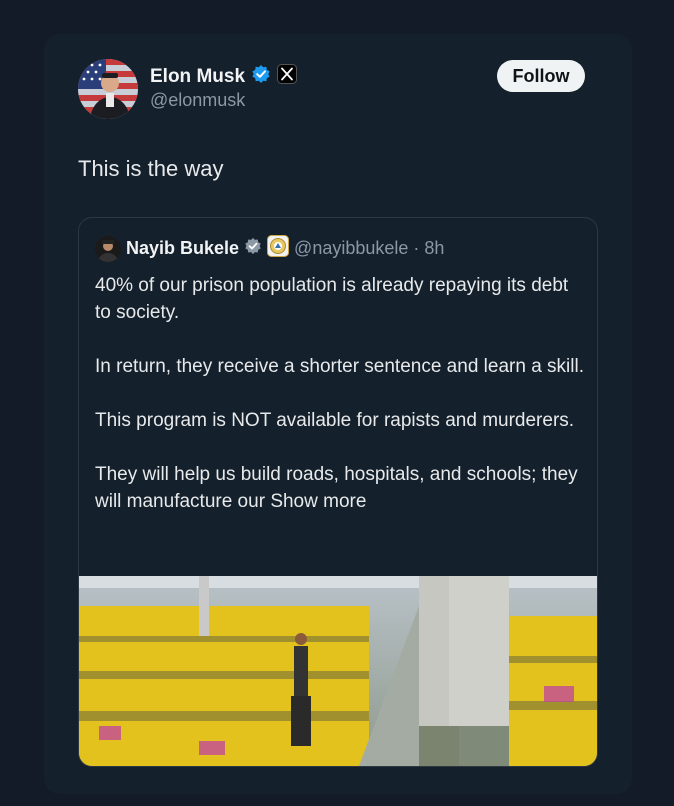 The height and width of the screenshot is (806, 674). I want to click on tweet-text: This is the way, so click(151, 168).